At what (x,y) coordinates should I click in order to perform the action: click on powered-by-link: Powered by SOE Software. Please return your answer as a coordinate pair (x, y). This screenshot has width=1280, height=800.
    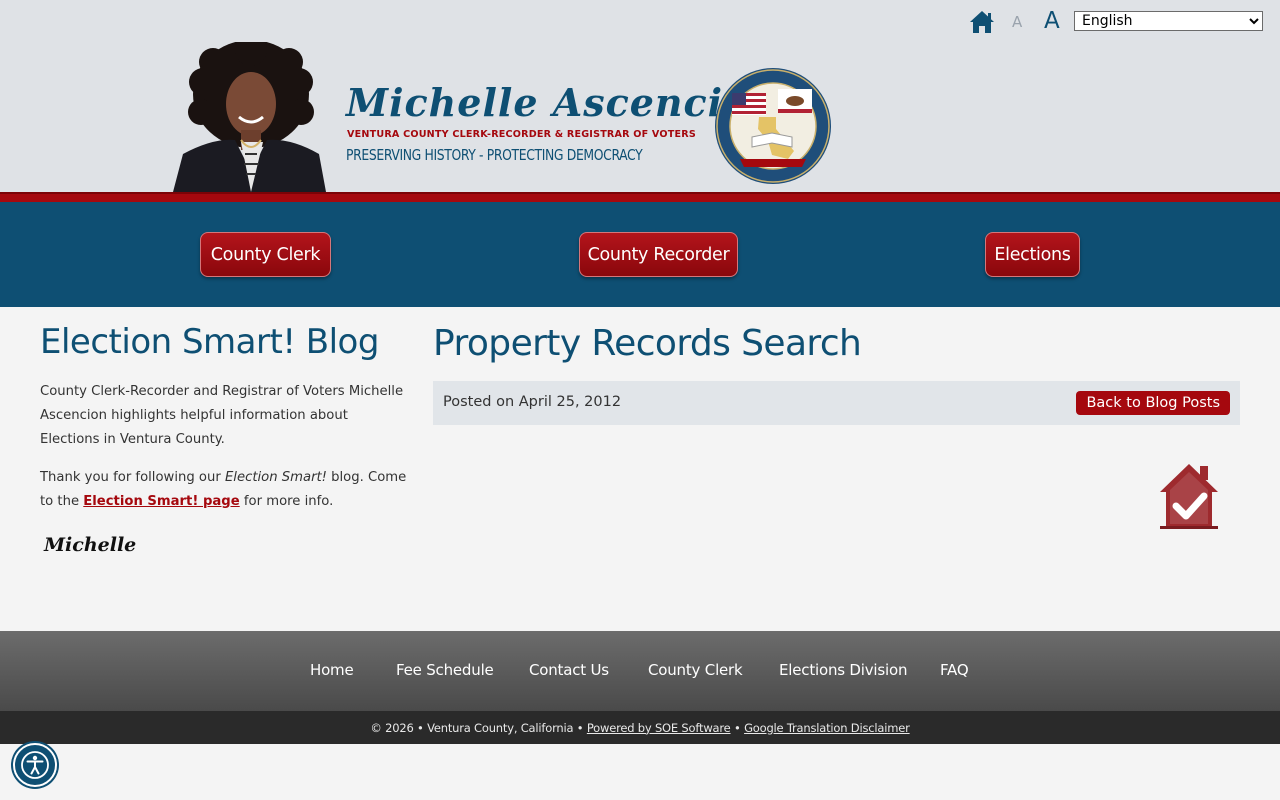
    Looking at the image, I should click on (659, 728).